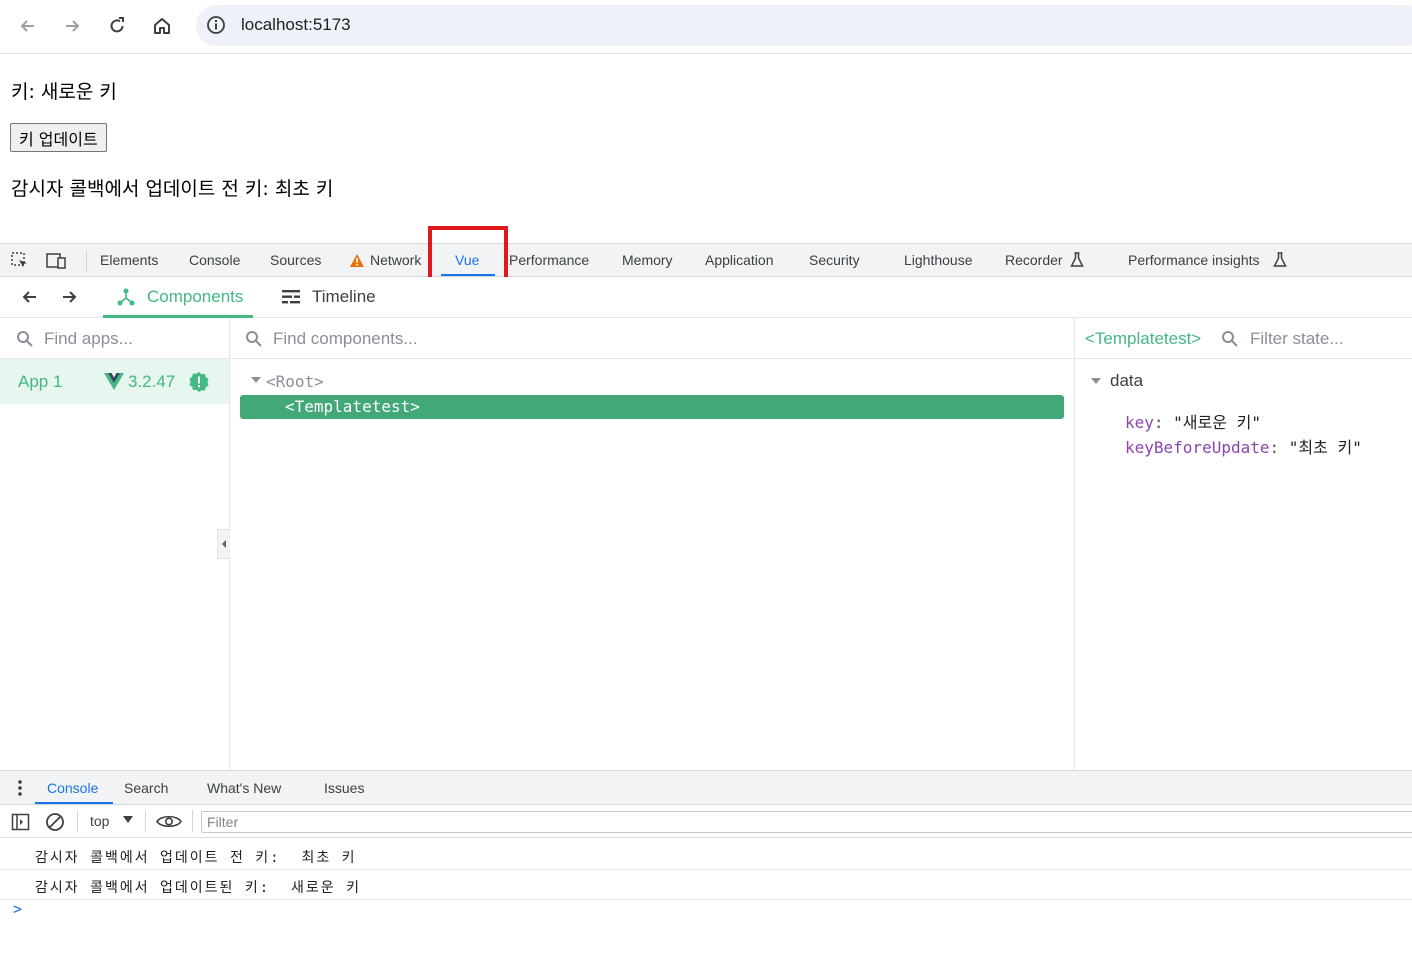 This screenshot has height=958, width=1412. What do you see at coordinates (21, 822) in the screenshot?
I see `sidebar-toggle-icon` at bounding box center [21, 822].